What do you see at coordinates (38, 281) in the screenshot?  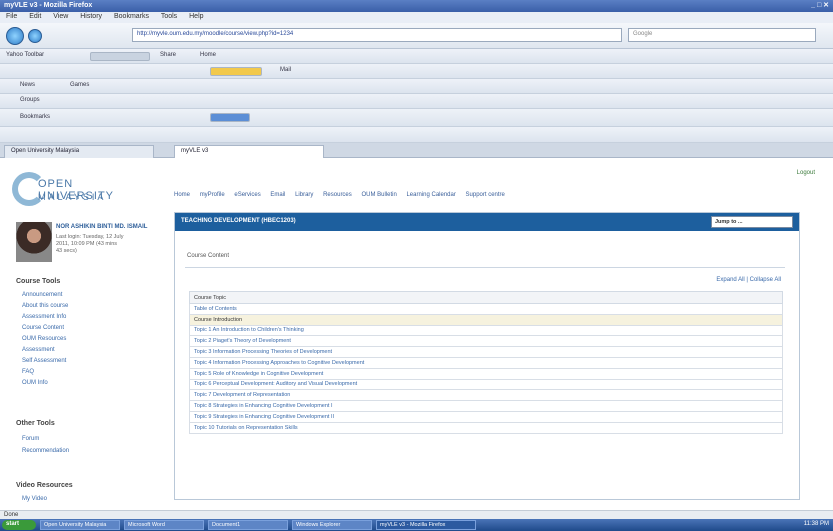 I see `course-tools-heading: Course Tools` at bounding box center [38, 281].